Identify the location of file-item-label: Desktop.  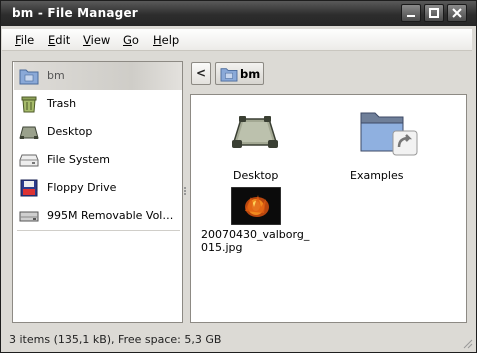
(256, 175).